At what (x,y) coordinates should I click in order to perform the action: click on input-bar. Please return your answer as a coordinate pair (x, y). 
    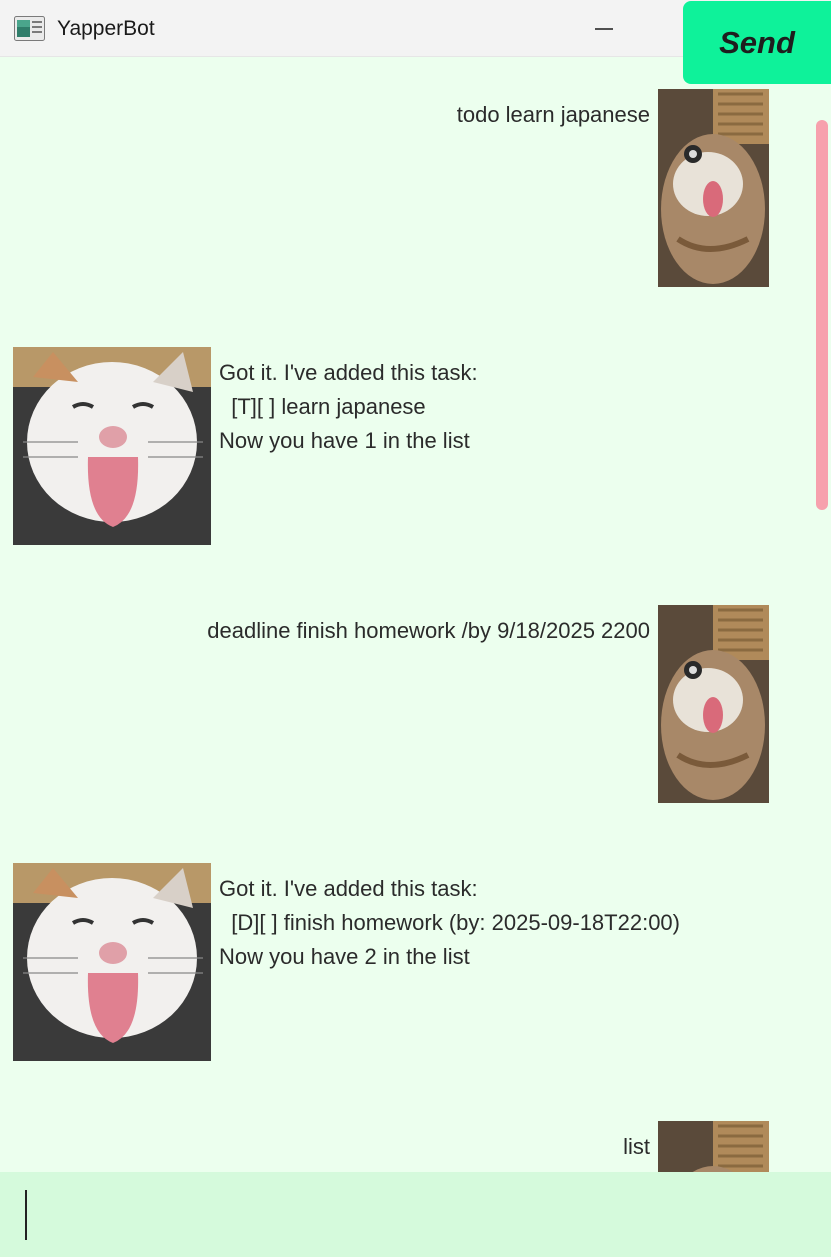
    Looking at the image, I should click on (415, 1214).